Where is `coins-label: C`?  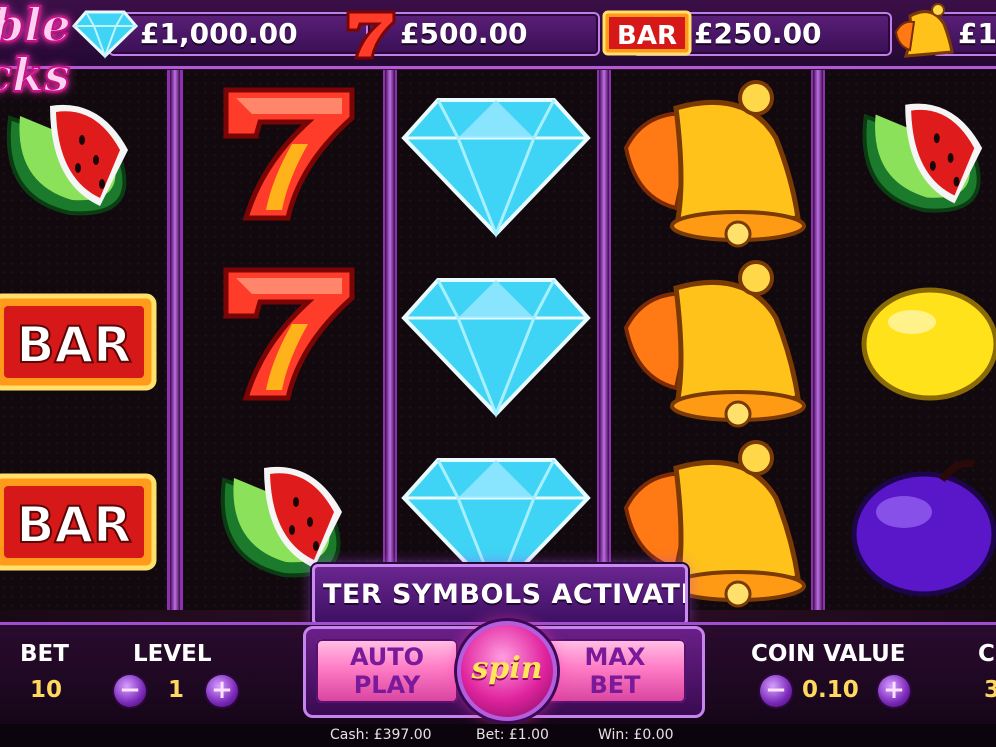
coins-label: C is located at coordinates (986, 654).